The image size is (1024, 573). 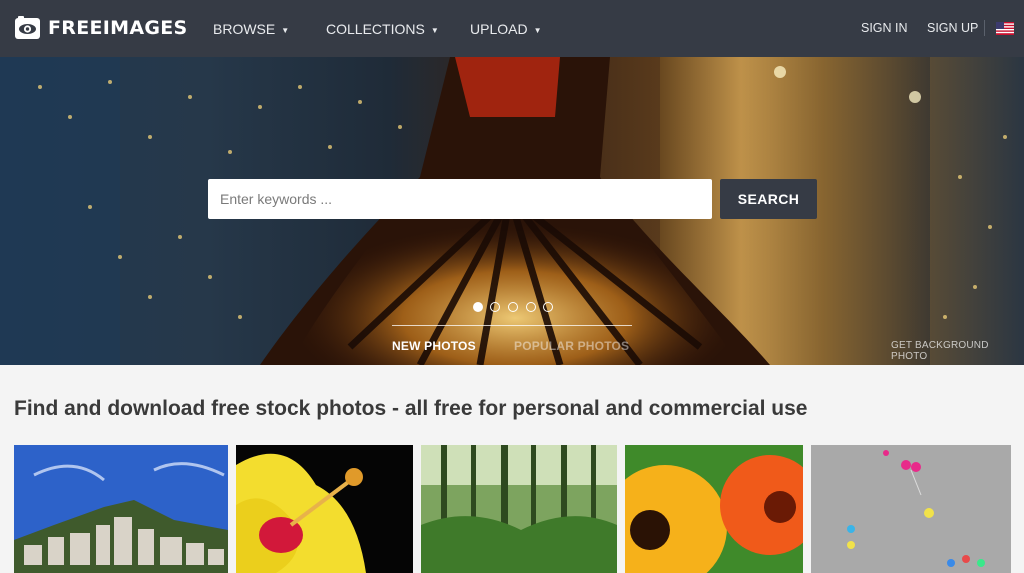 I want to click on nav-browse-label: BROWSE, so click(x=244, y=29).